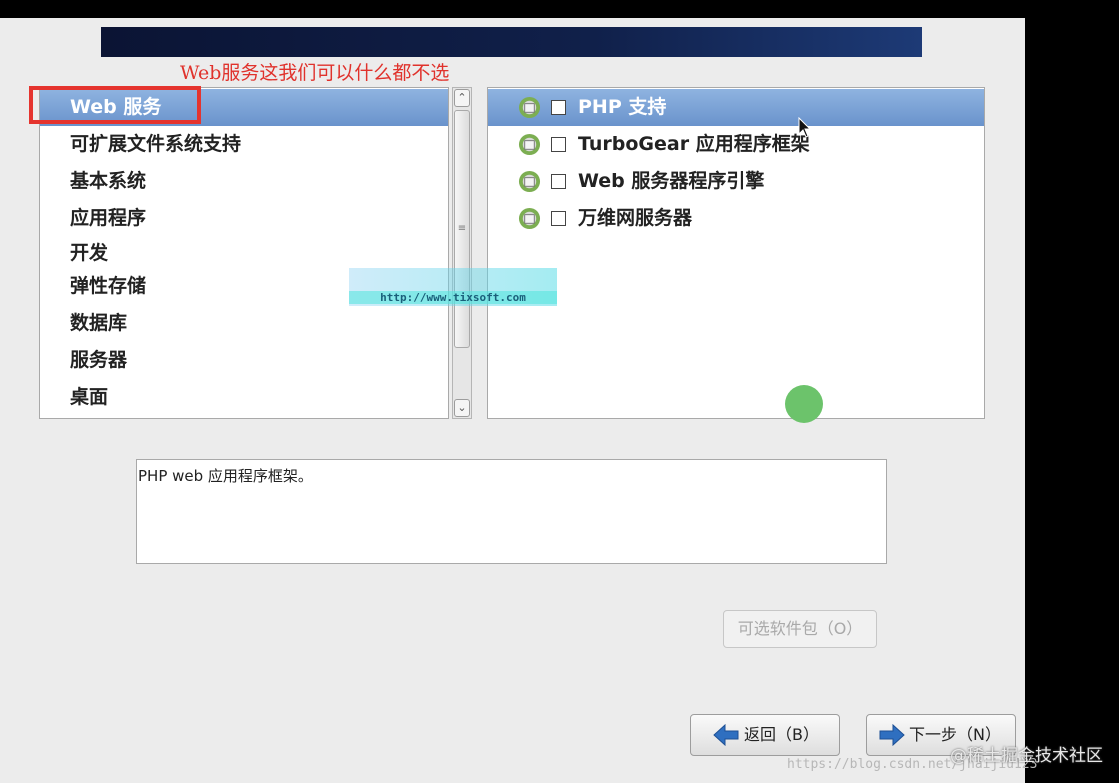 This screenshot has width=1119, height=783. I want to click on watermark-overlay: http://www.tixsoft.com, so click(453, 287).